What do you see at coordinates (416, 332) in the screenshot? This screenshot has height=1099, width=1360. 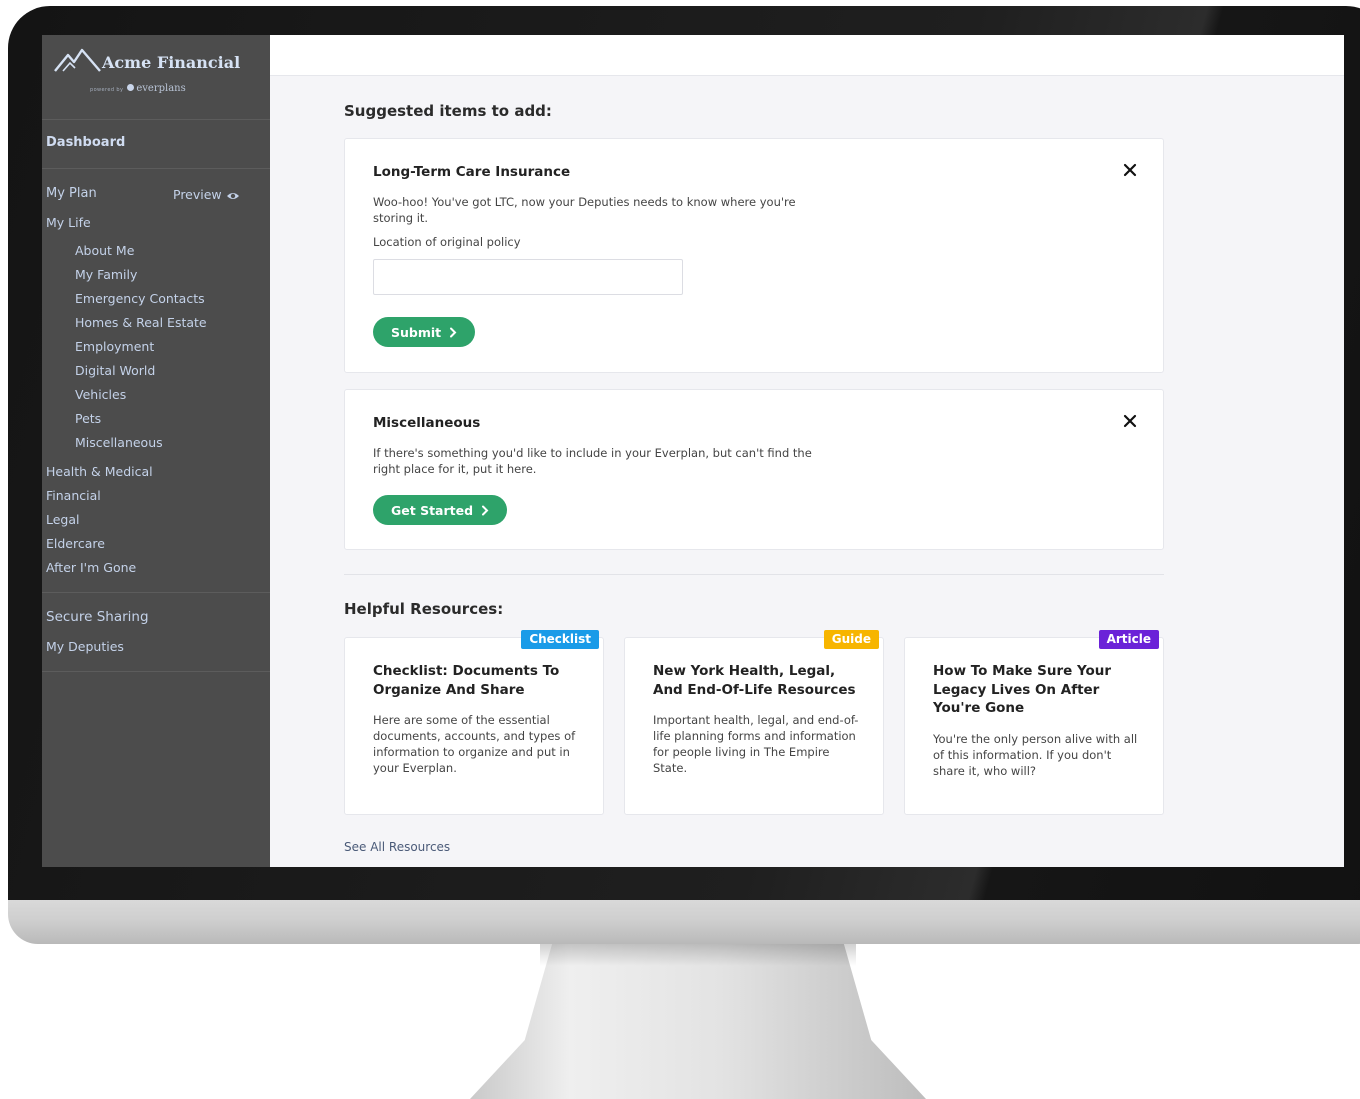 I see `submit-label: Submit` at bounding box center [416, 332].